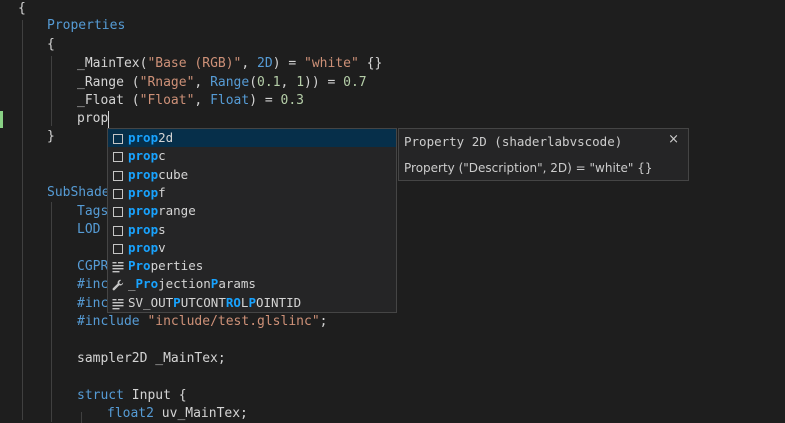  What do you see at coordinates (162, 229) in the screenshot?
I see `label-text: s` at bounding box center [162, 229].